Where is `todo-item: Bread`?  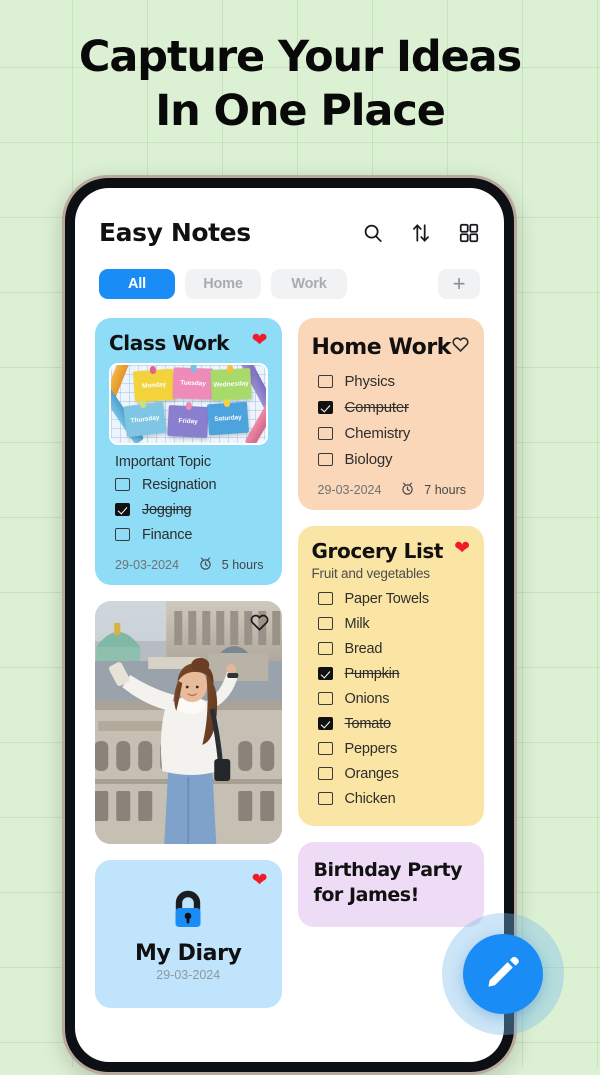 todo-item: Bread is located at coordinates (391, 648).